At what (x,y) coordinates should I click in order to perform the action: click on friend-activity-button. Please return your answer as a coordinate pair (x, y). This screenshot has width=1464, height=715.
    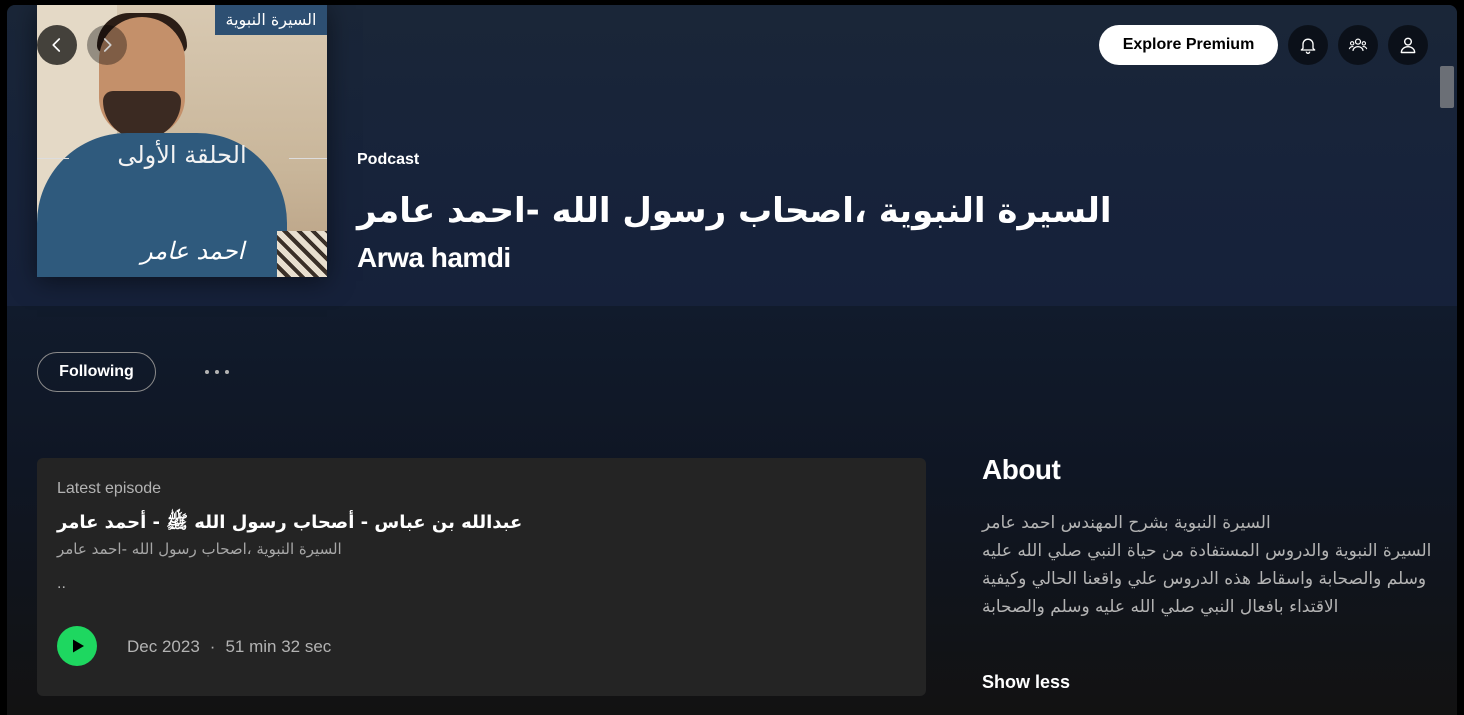
    Looking at the image, I should click on (1358, 45).